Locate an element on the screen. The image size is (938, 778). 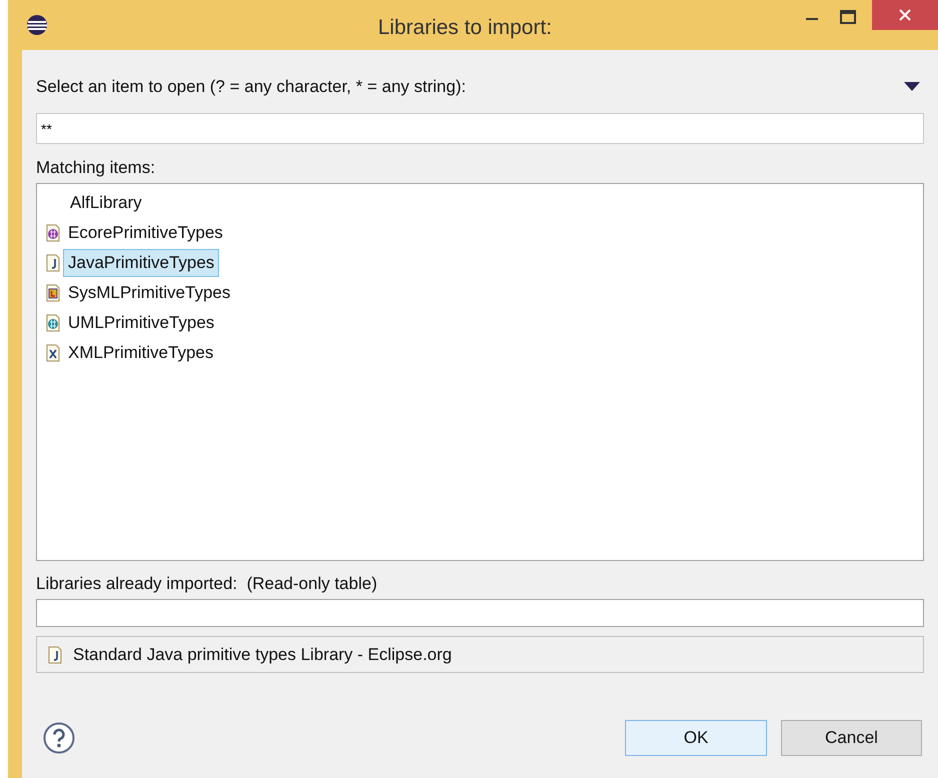
sysml-file-icon is located at coordinates (53, 293).